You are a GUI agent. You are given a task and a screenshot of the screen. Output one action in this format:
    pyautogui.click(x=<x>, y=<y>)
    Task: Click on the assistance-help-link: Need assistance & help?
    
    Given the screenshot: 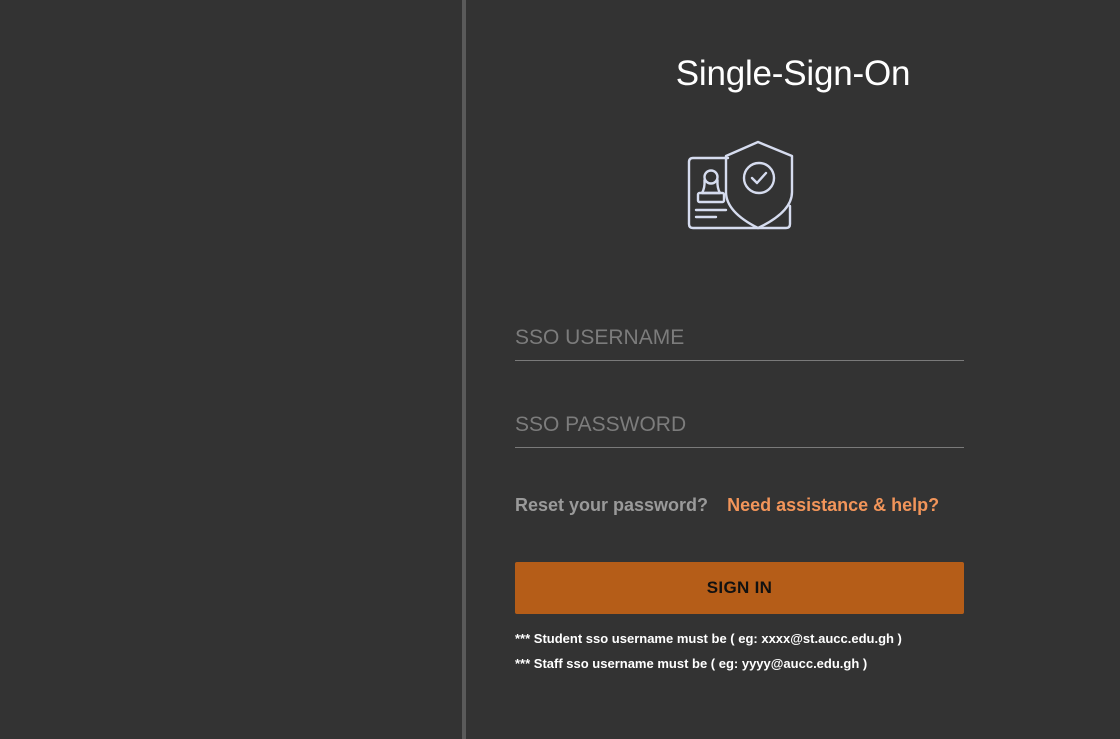 What is the action you would take?
    pyautogui.click(x=833, y=505)
    